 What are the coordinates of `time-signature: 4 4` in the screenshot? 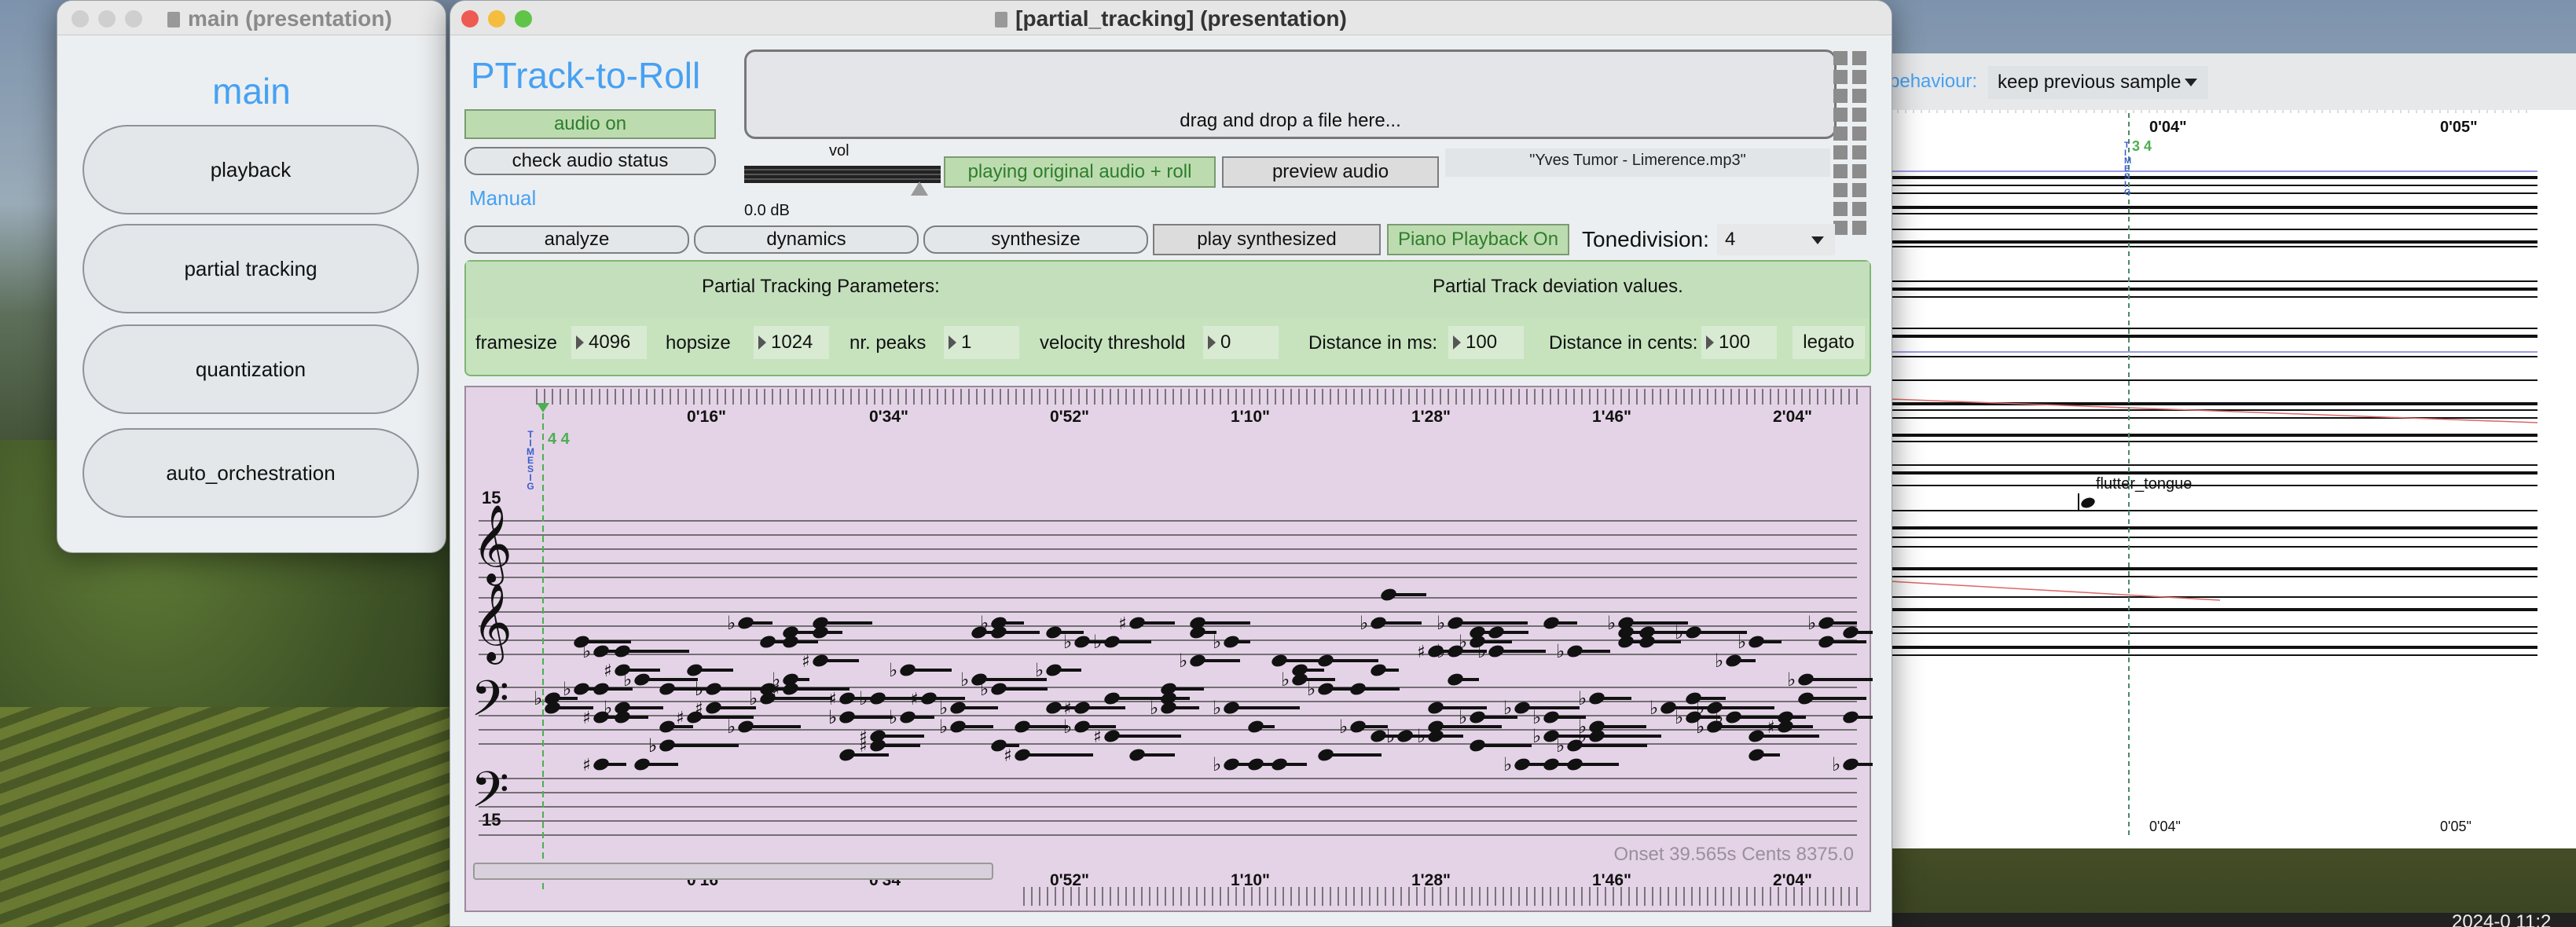 It's located at (559, 439).